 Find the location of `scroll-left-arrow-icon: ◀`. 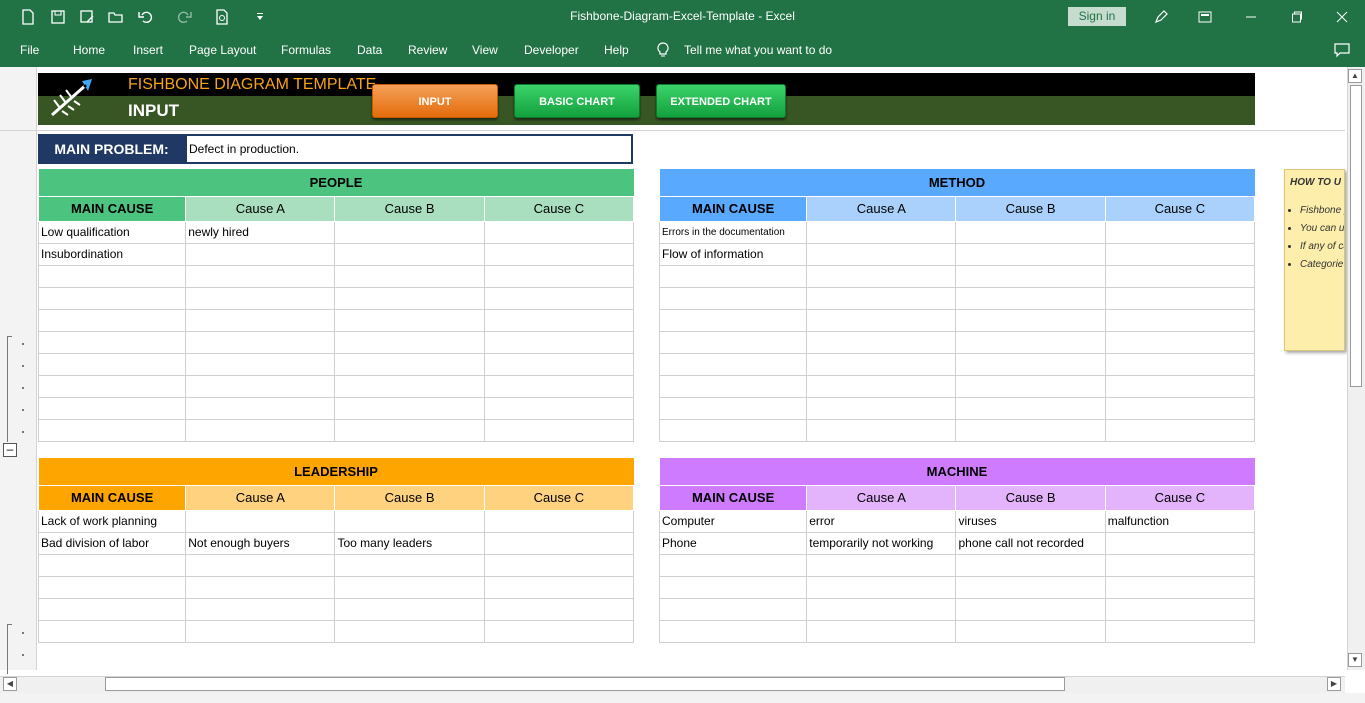

scroll-left-arrow-icon: ◀ is located at coordinates (10, 684).